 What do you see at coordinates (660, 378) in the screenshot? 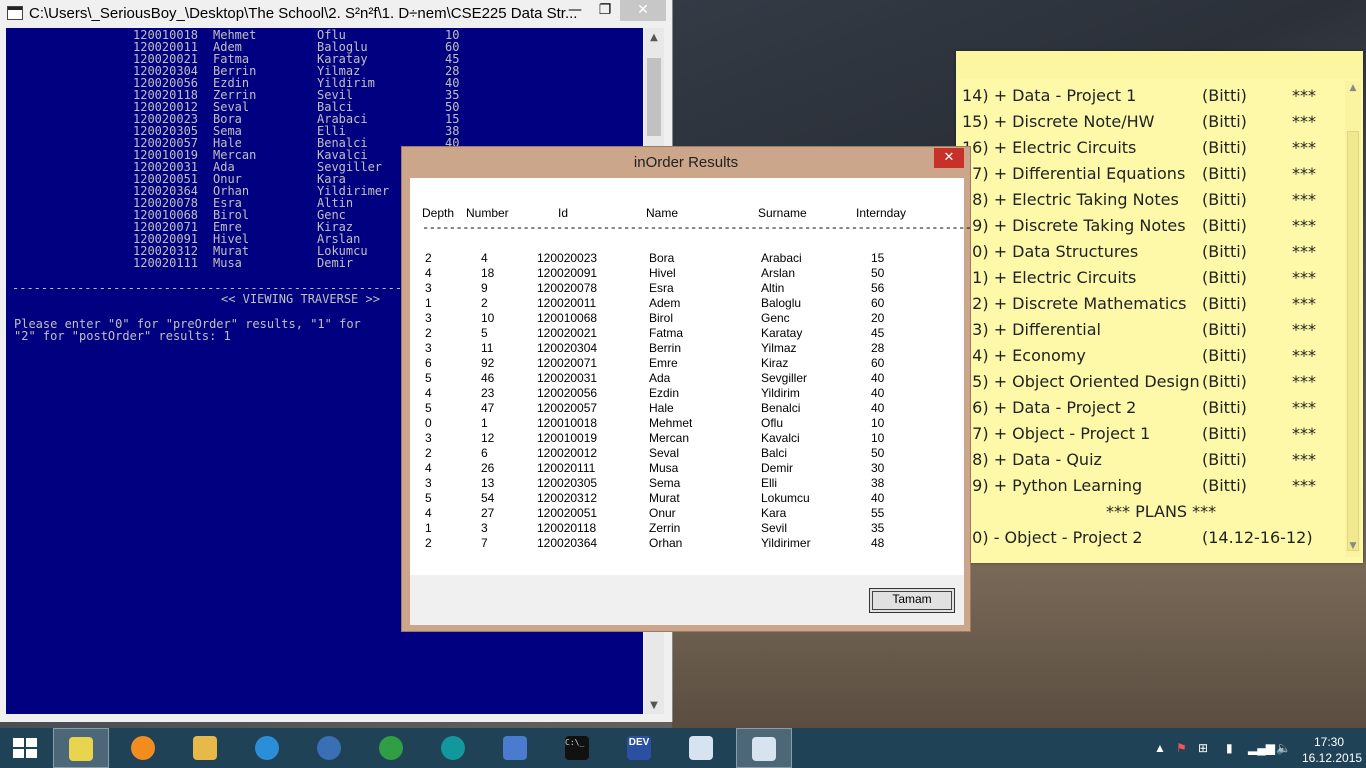
I see `result-cell-name: Ada` at bounding box center [660, 378].